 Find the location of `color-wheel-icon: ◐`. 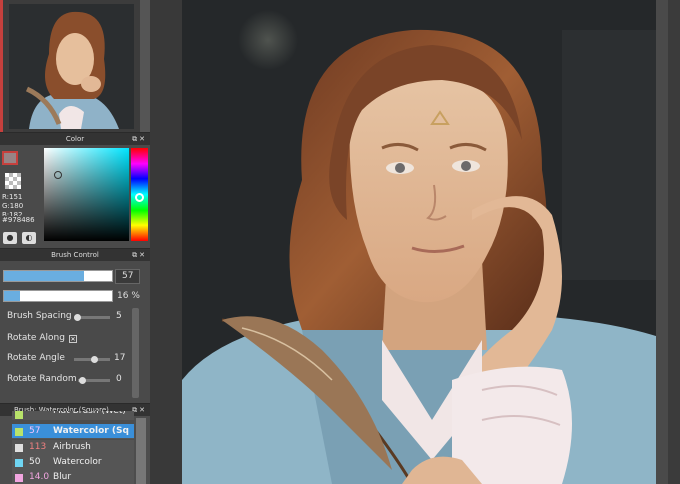

color-wheel-icon: ◐ is located at coordinates (29, 238).